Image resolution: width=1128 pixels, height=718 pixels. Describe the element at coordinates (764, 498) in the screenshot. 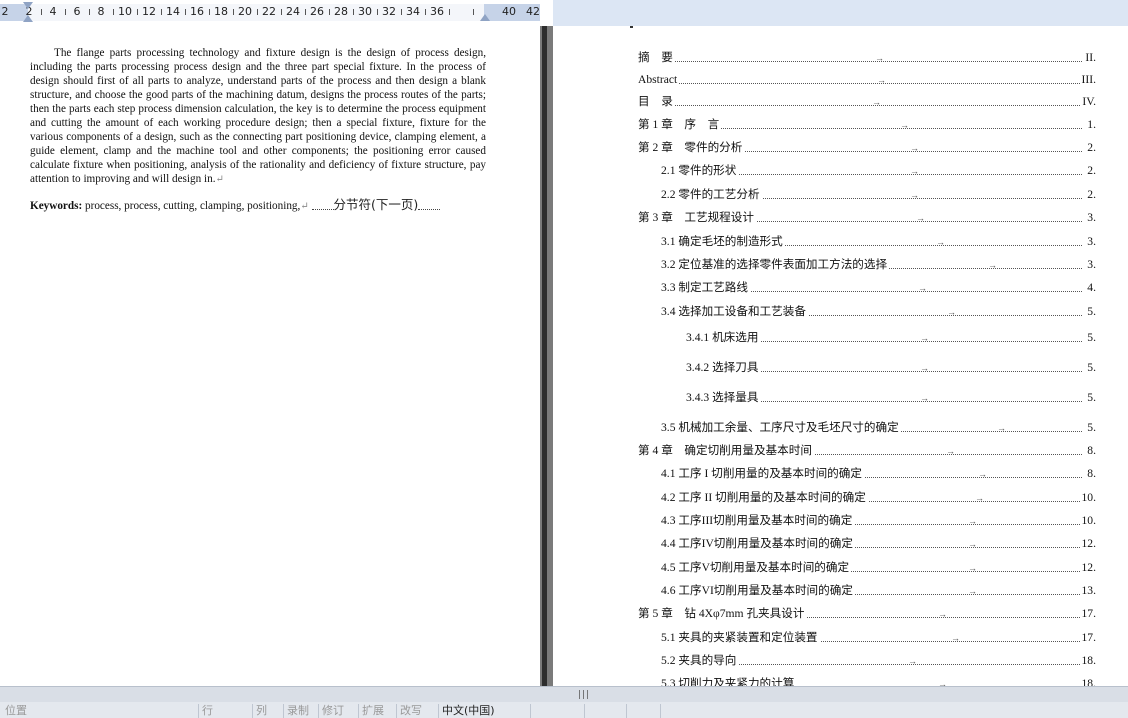

I see `toc-entry-title: 4.2 工序 II 切削用量的及基本时间的确定` at that location.